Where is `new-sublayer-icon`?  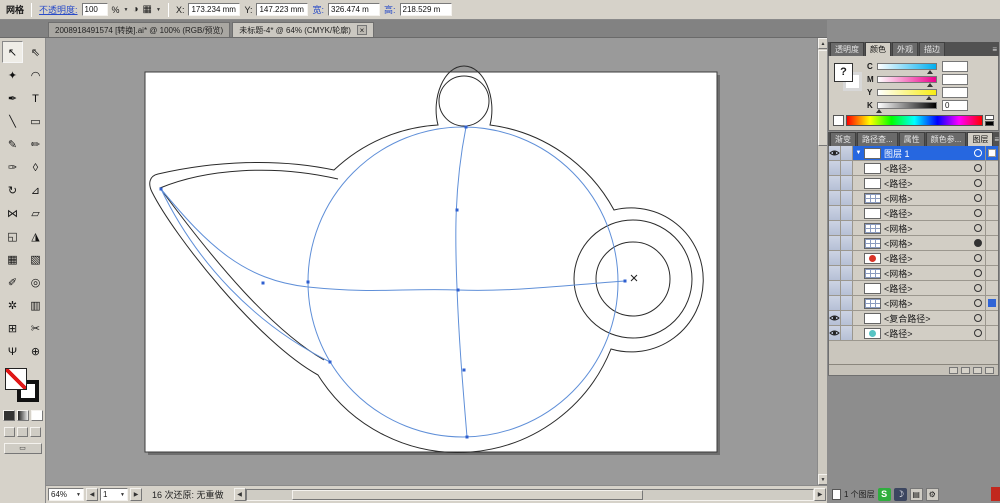 new-sublayer-icon is located at coordinates (965, 370).